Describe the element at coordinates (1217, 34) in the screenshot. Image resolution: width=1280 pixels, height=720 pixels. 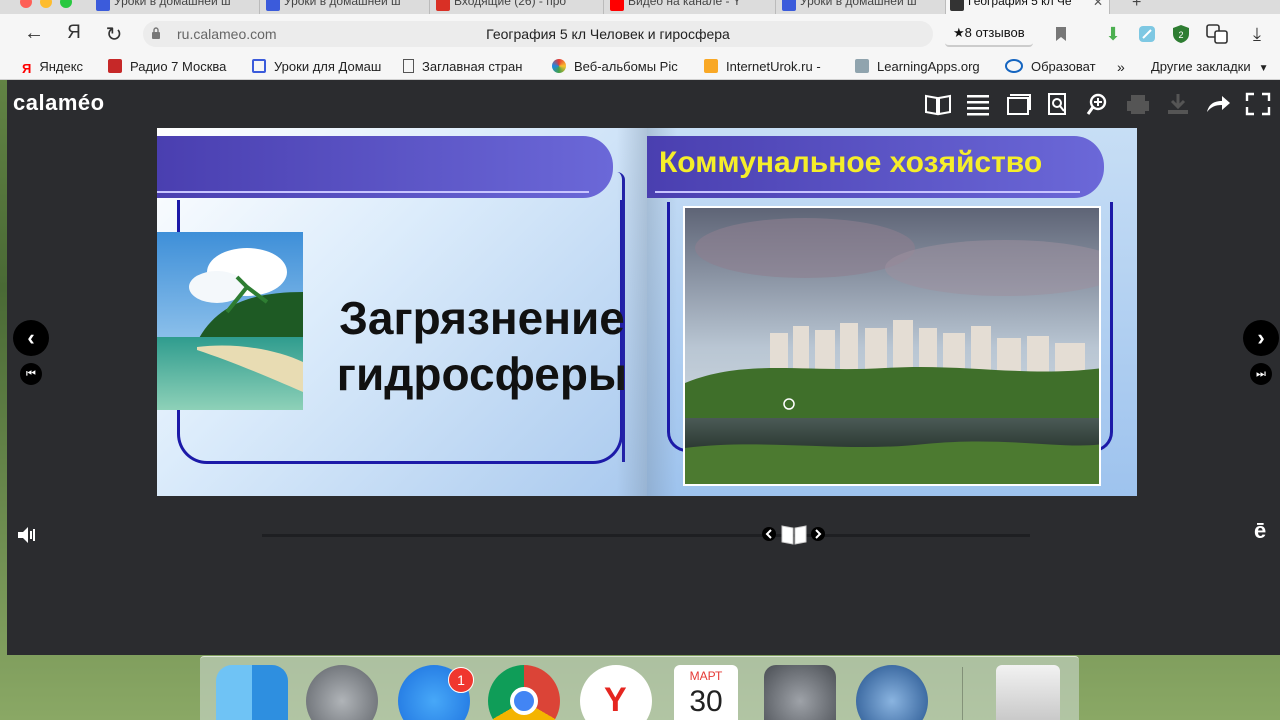
I see `translate-extension-icon` at that location.